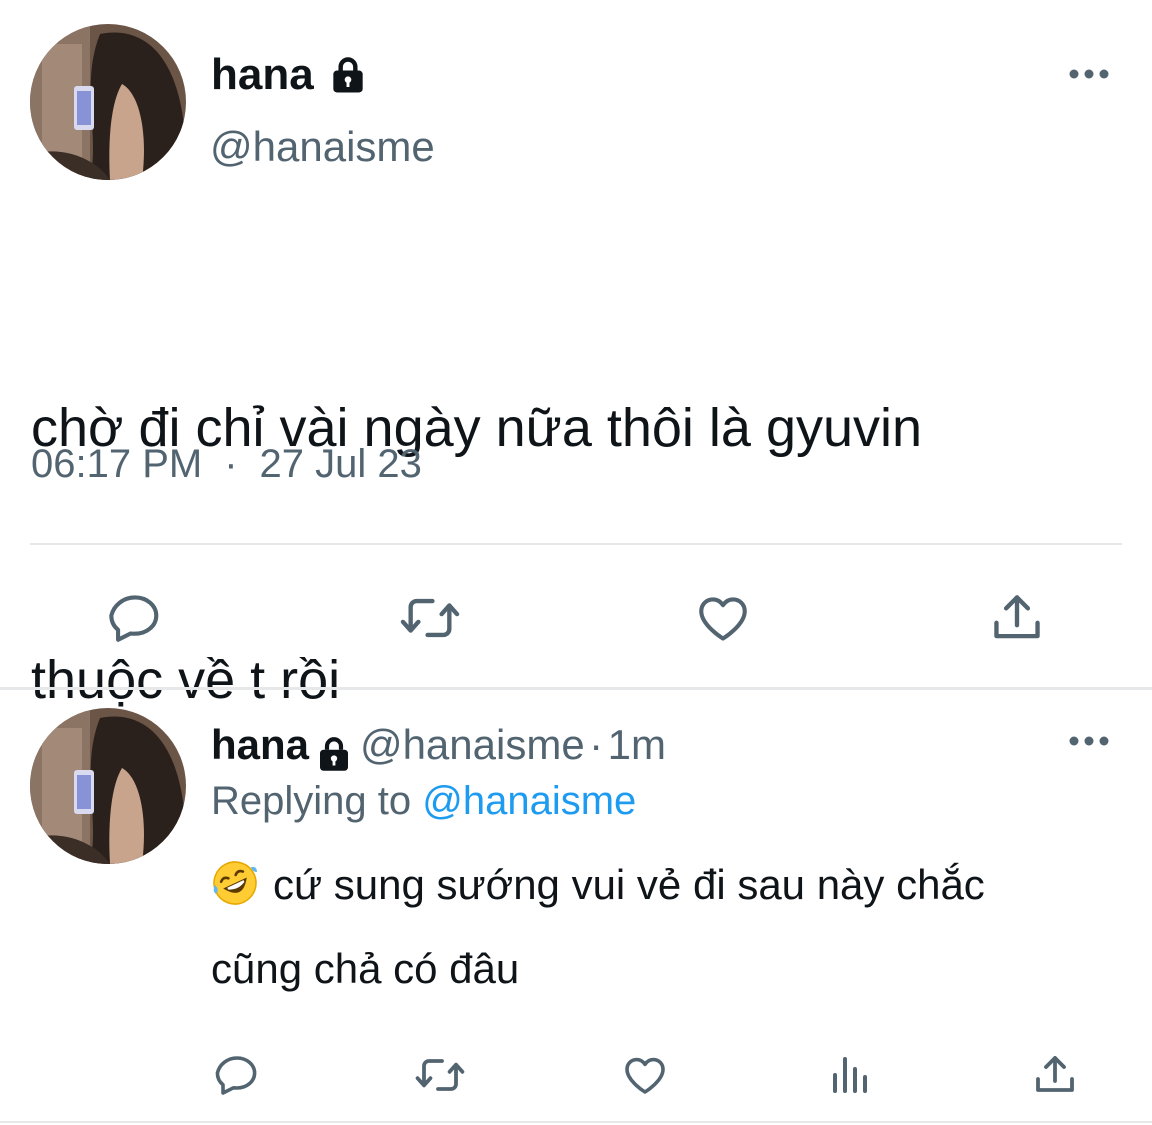  Describe the element at coordinates (186, 680) in the screenshot. I see `tweet-text-line: thuộc về t rồi` at that location.